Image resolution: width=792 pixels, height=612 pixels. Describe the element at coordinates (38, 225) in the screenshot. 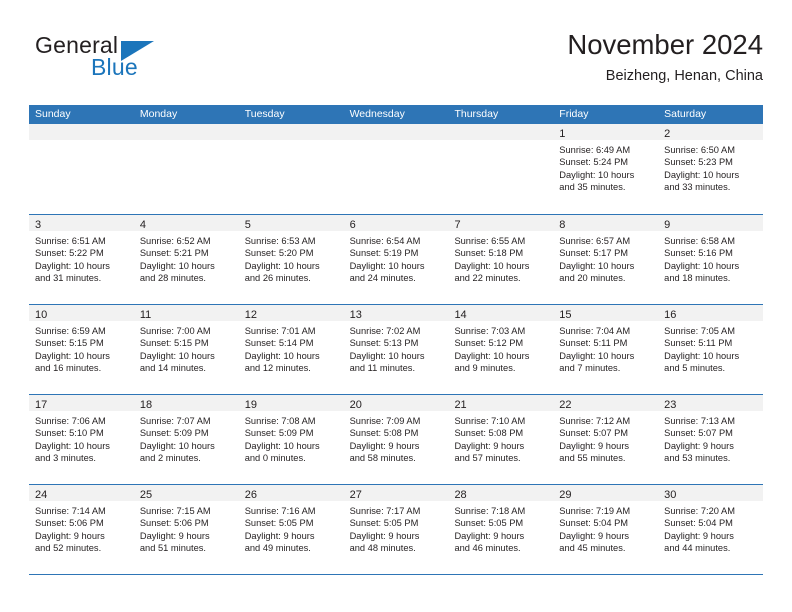

I see `day-number: 3` at that location.